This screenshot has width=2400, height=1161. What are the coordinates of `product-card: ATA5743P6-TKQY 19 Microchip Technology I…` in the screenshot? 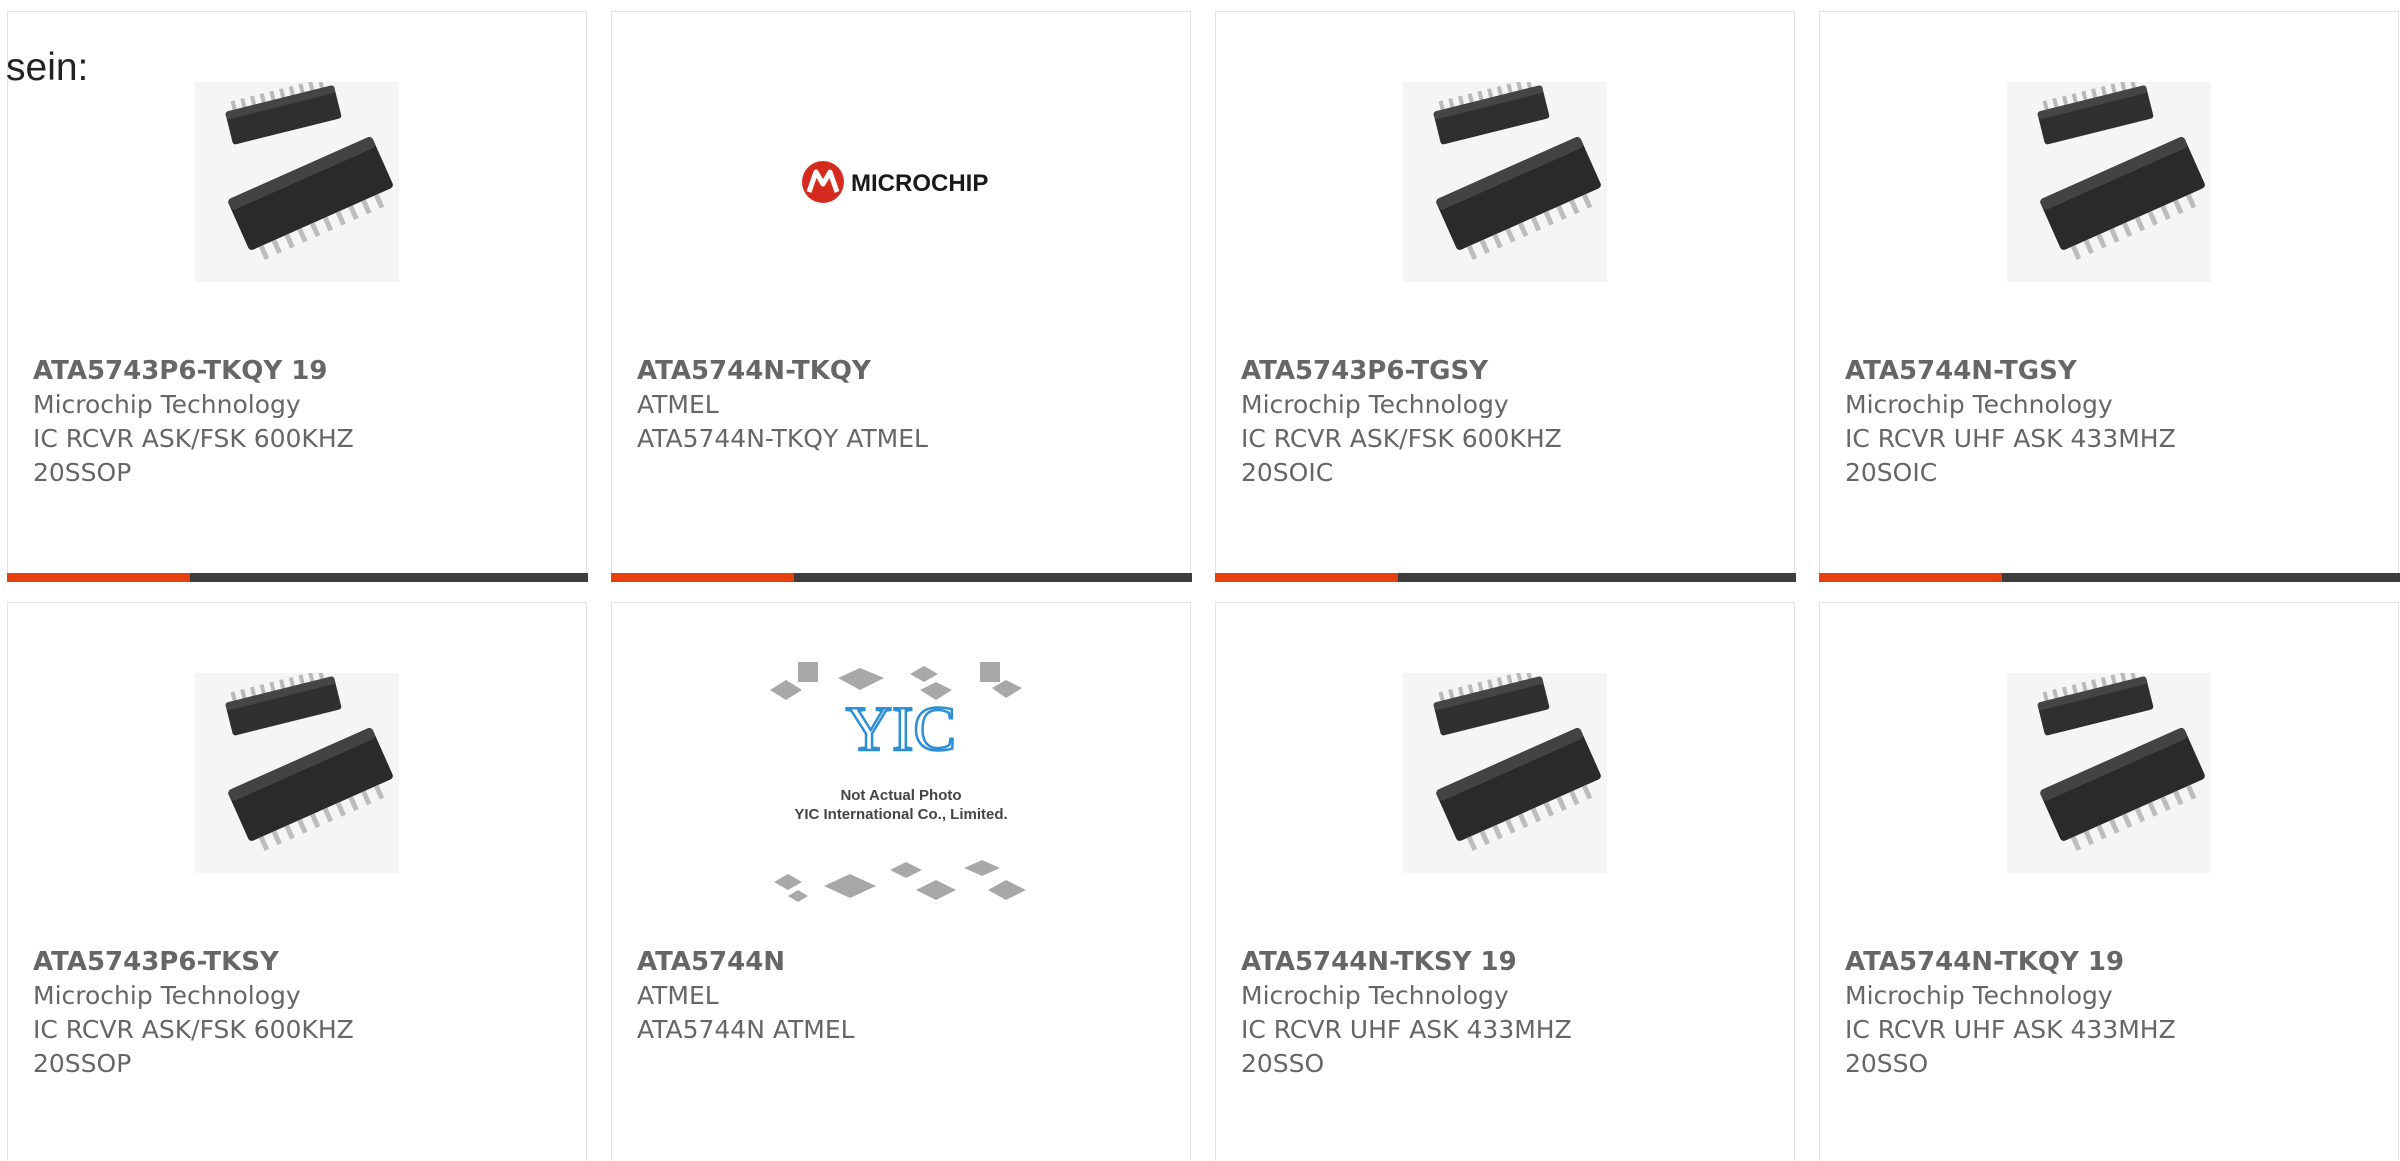 It's located at (297, 296).